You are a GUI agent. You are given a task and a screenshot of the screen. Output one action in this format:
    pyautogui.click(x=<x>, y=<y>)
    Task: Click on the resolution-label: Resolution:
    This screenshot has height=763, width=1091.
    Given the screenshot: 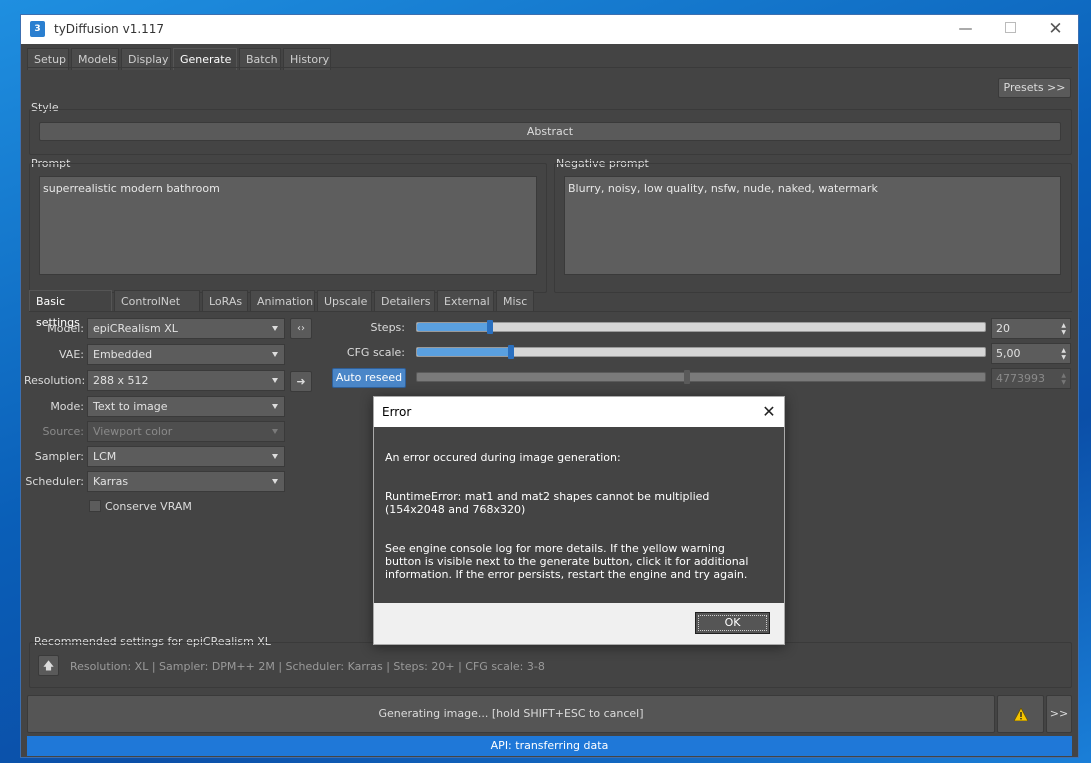 What is the action you would take?
    pyautogui.click(x=55, y=380)
    